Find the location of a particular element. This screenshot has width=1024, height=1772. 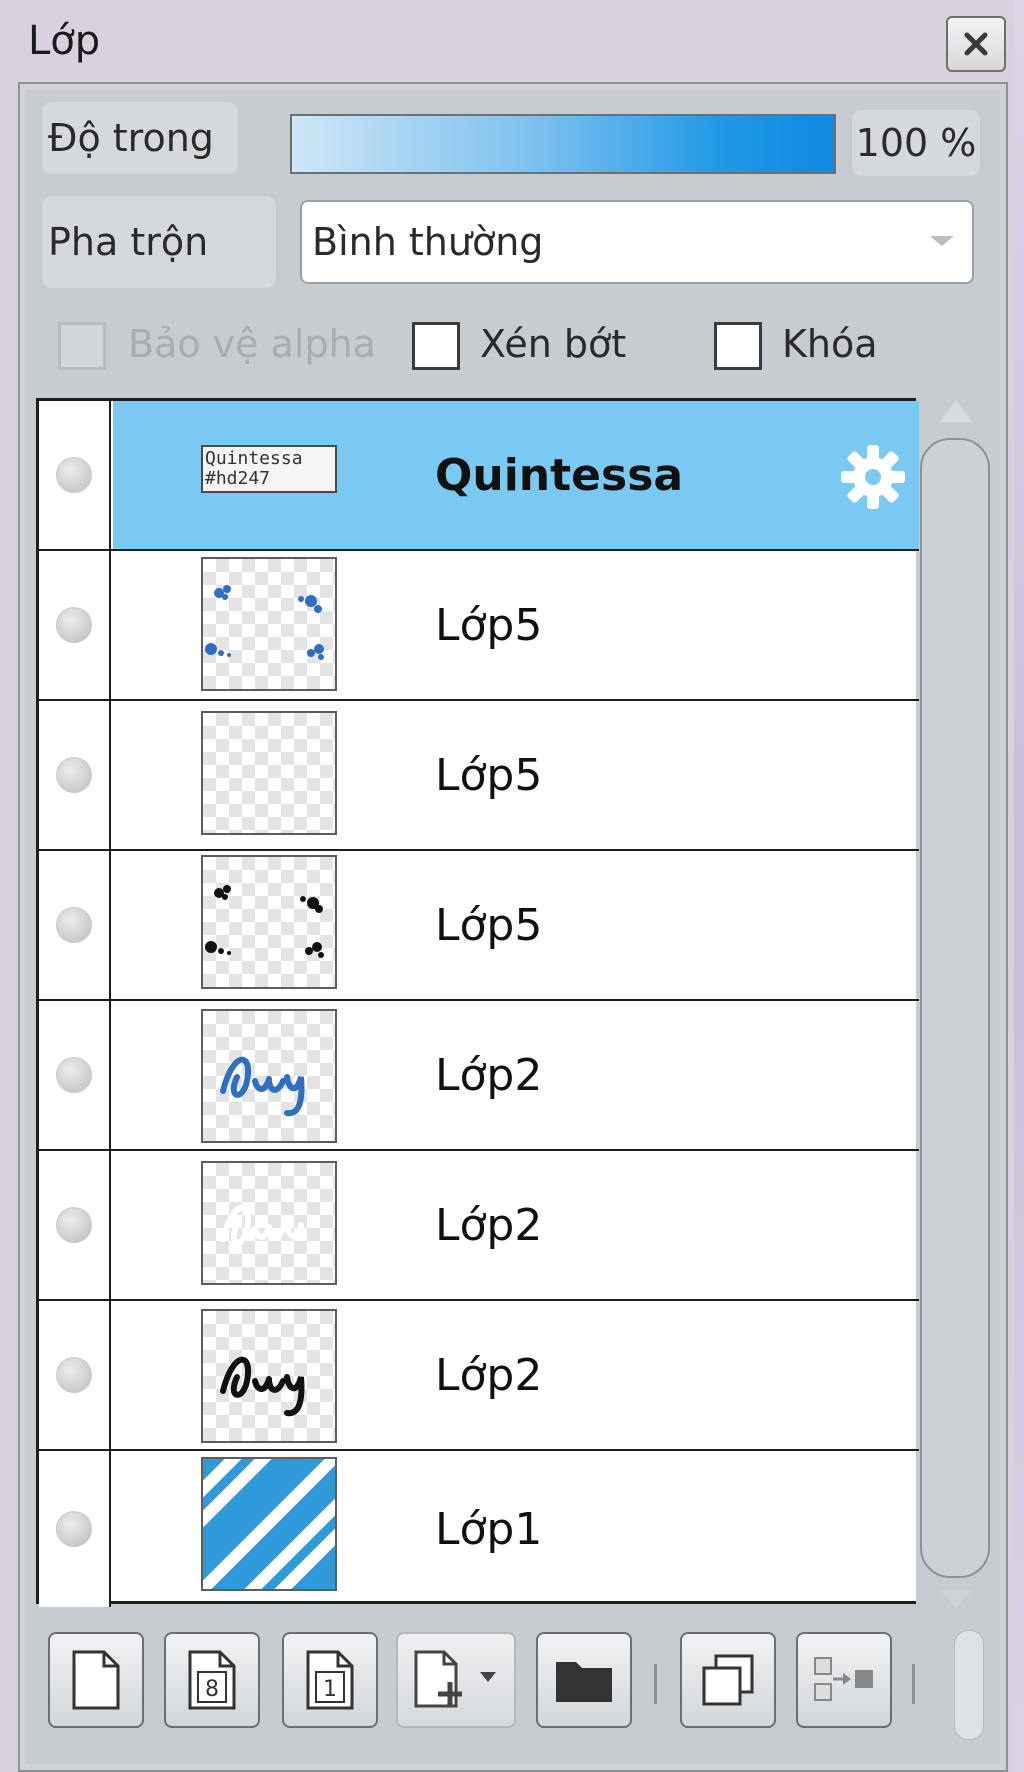

alpha-protect-checkbox is located at coordinates (82, 346).